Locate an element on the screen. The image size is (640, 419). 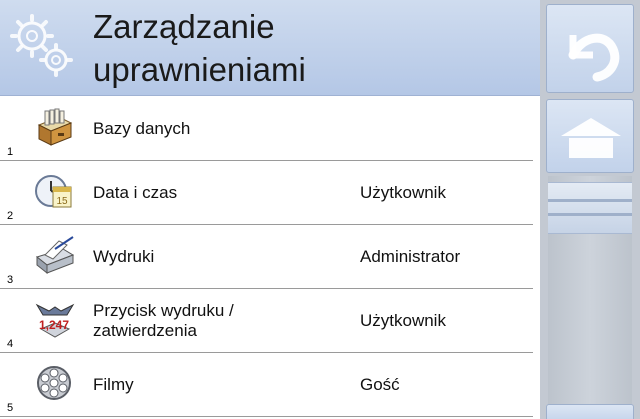
list-item: Filmy Gość 5 is located at coordinates (270, 385).